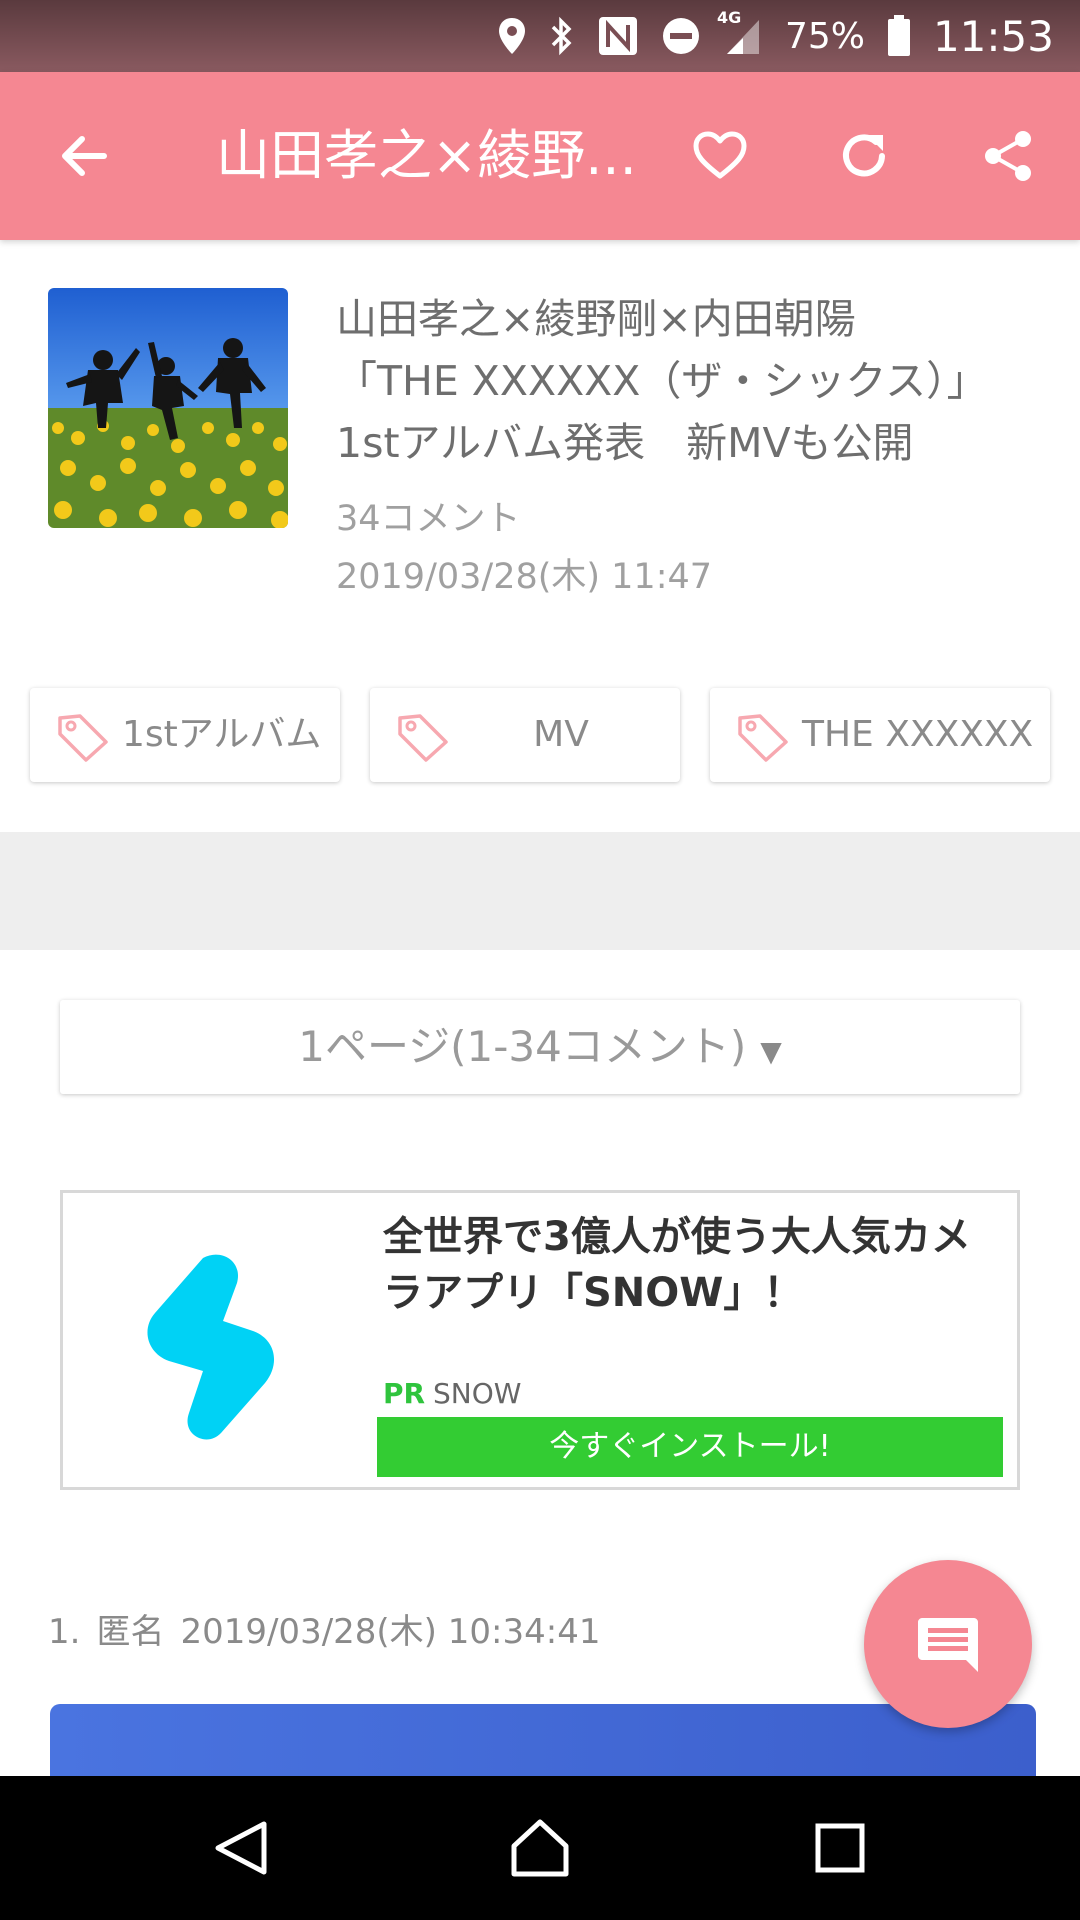  I want to click on tag-1st-album: 1stアルバム, so click(185, 735).